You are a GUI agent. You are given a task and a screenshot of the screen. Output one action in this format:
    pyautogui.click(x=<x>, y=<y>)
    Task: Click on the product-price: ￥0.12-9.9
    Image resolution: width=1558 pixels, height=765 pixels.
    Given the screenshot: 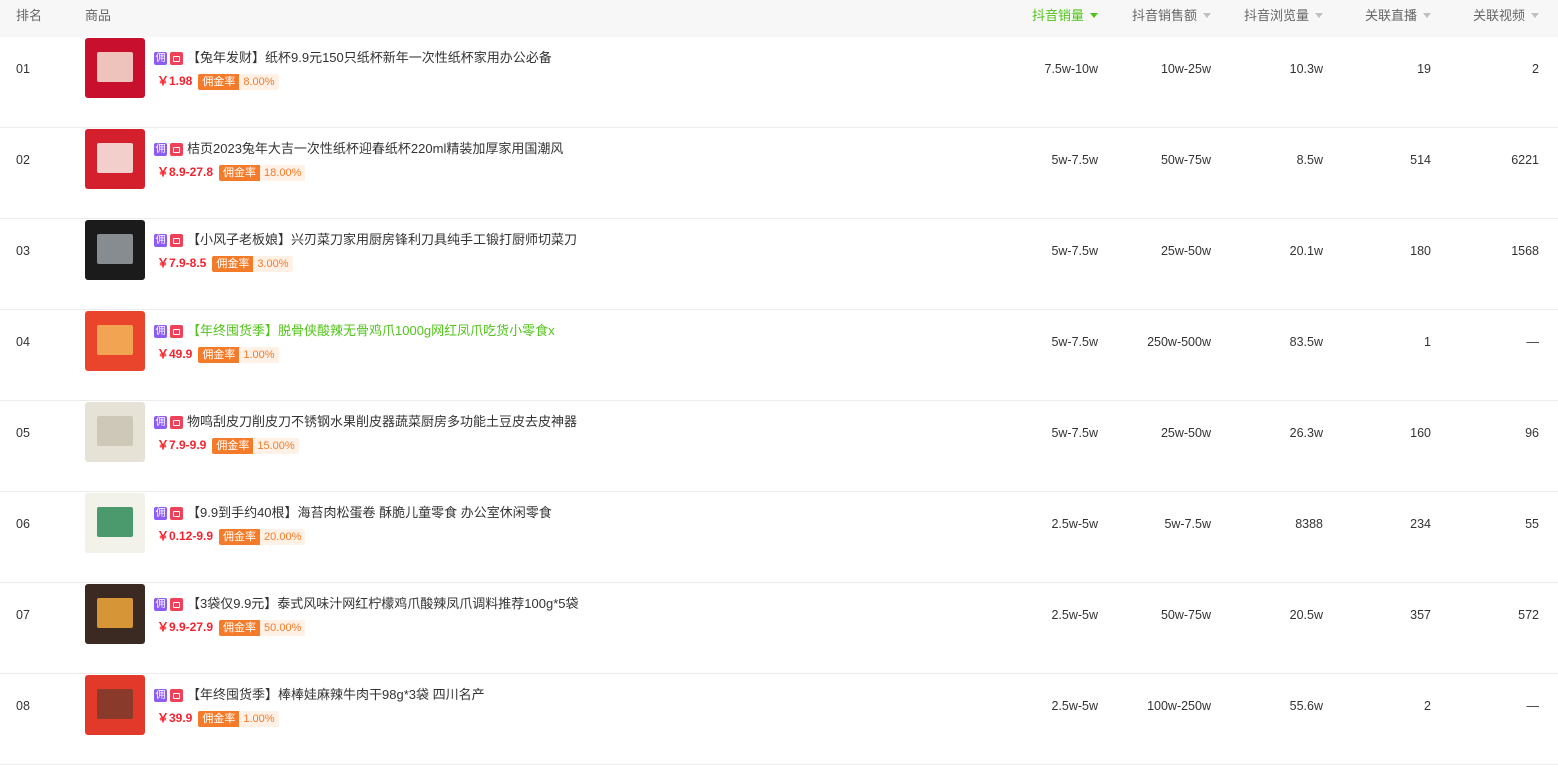 What is the action you would take?
    pyautogui.click(x=185, y=536)
    